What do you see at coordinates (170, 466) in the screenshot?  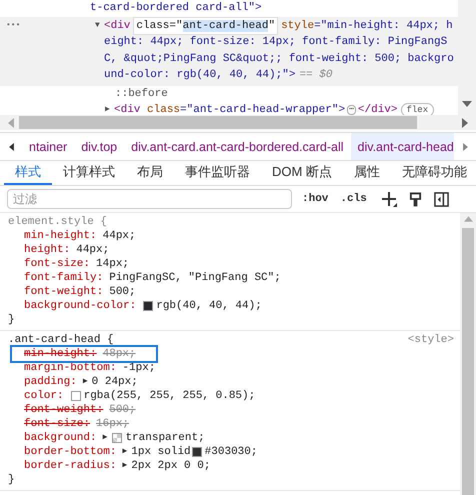 I see `property-value: 2px 2px 0 0;` at bounding box center [170, 466].